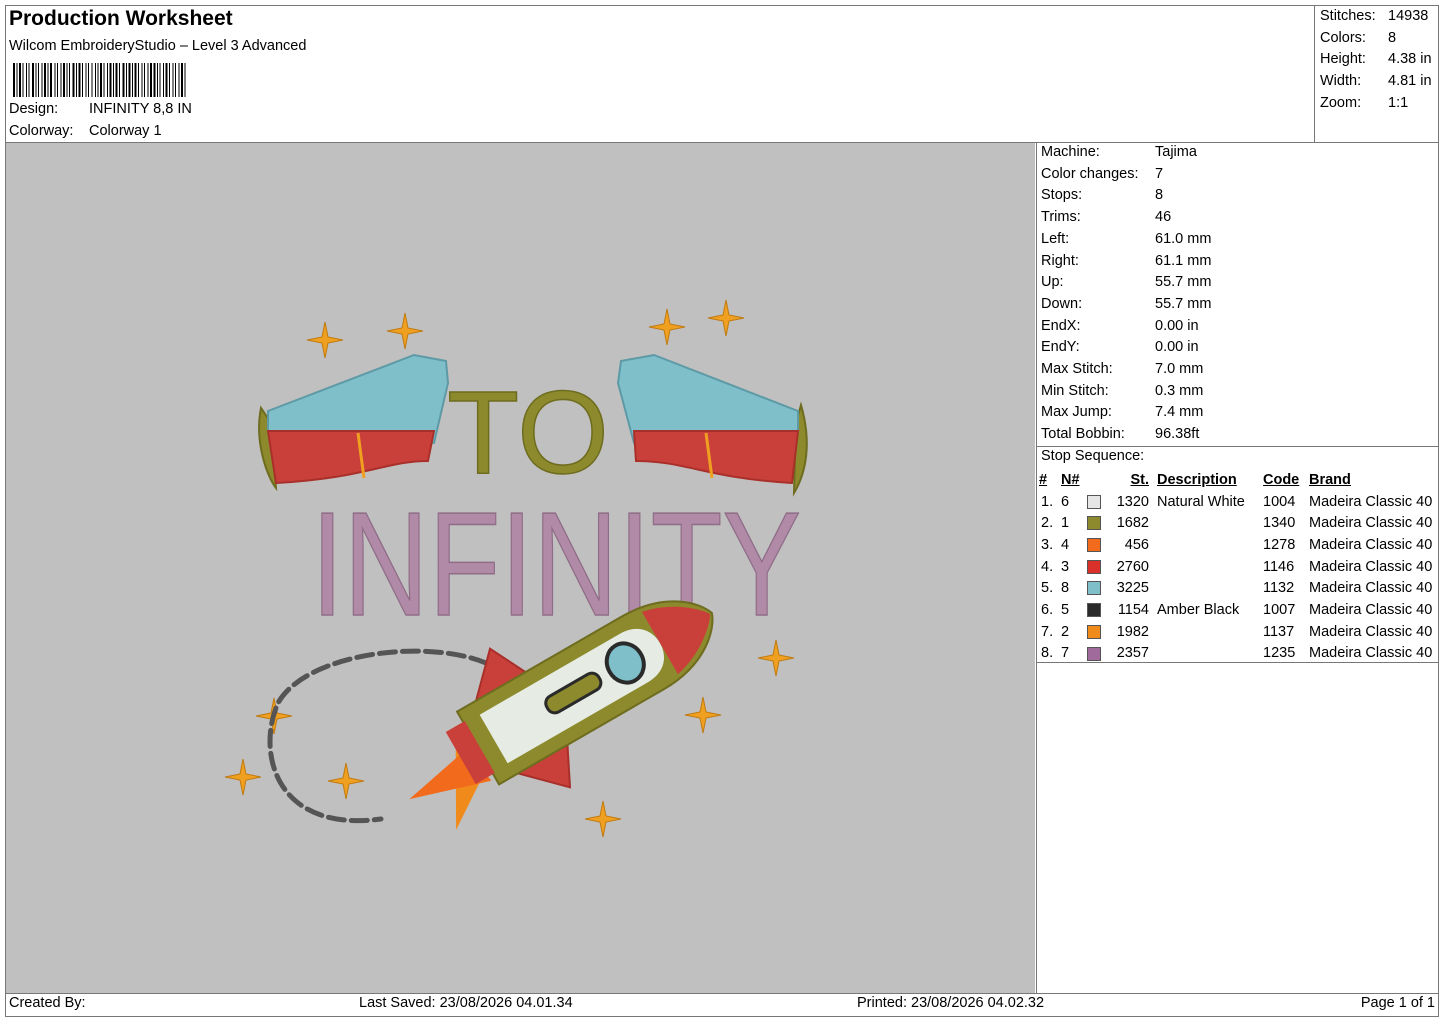 The image size is (1445, 1021). What do you see at coordinates (1132, 501) in the screenshot?
I see `row-stitches: 1320` at bounding box center [1132, 501].